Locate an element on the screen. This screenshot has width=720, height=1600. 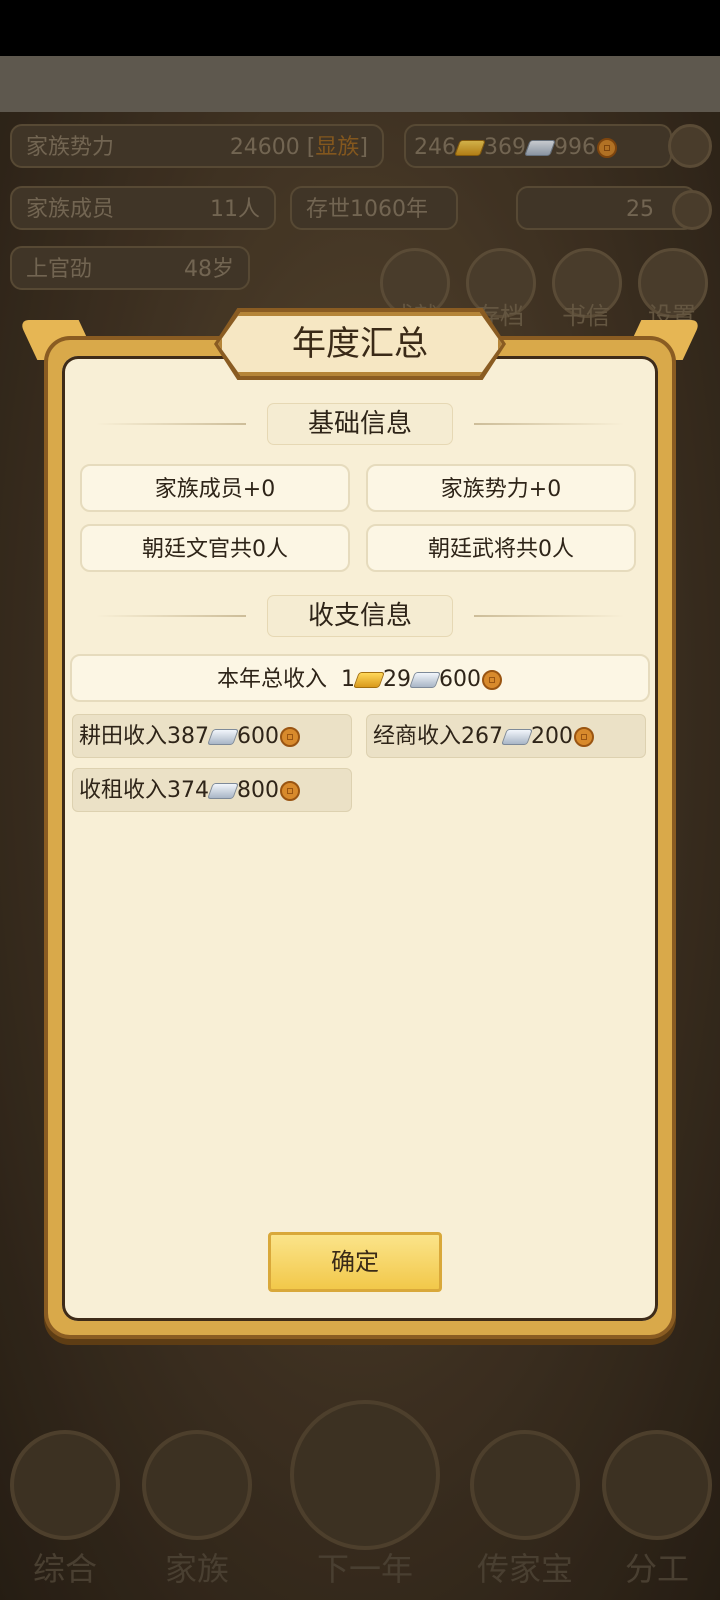
section-income-label: 收支信息 is located at coordinates (360, 616).